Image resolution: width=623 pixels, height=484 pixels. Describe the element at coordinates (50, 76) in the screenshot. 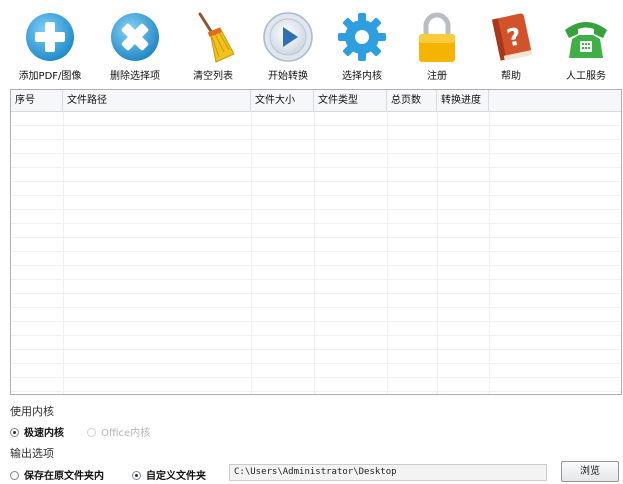

I see `add-pdf-image-label: 添加PDF/图像` at that location.